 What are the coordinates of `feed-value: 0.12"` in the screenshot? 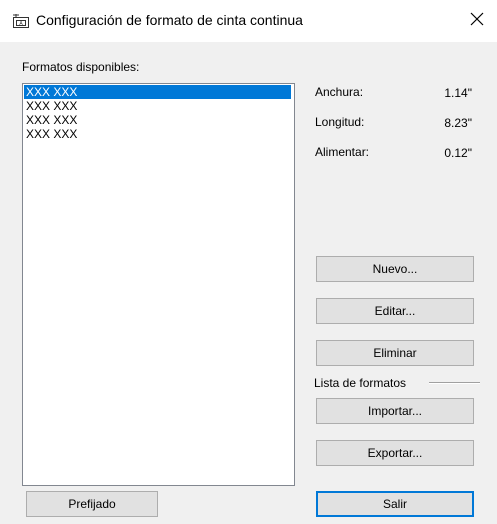 It's located at (458, 153).